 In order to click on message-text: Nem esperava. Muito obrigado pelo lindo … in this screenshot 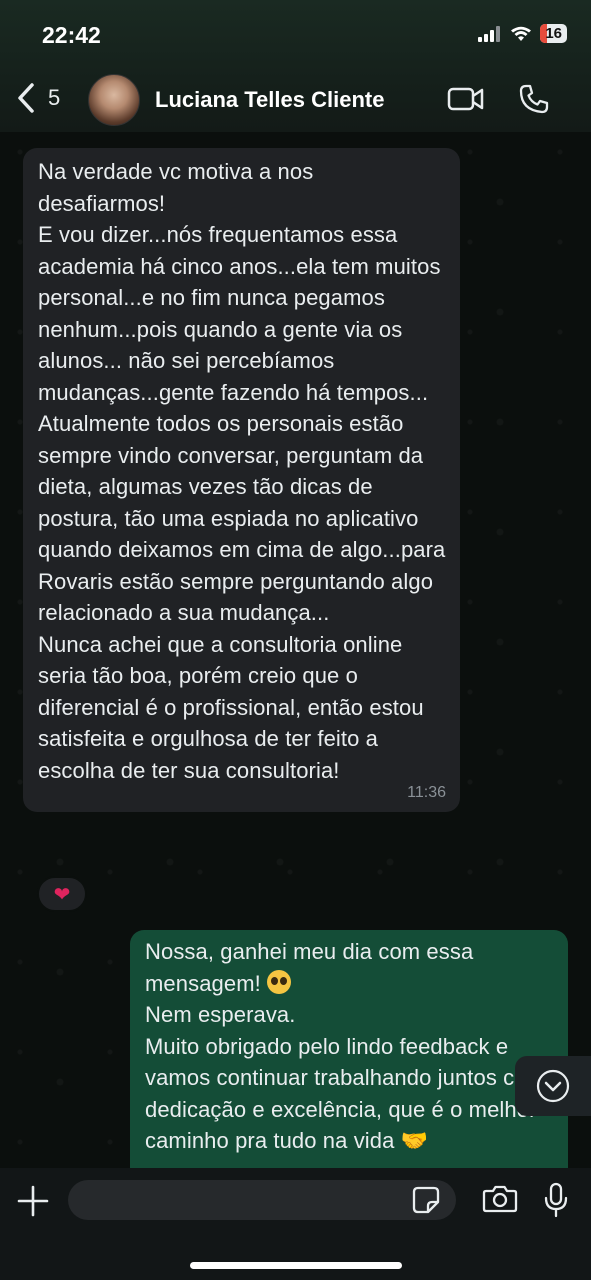, I will do `click(345, 1077)`.